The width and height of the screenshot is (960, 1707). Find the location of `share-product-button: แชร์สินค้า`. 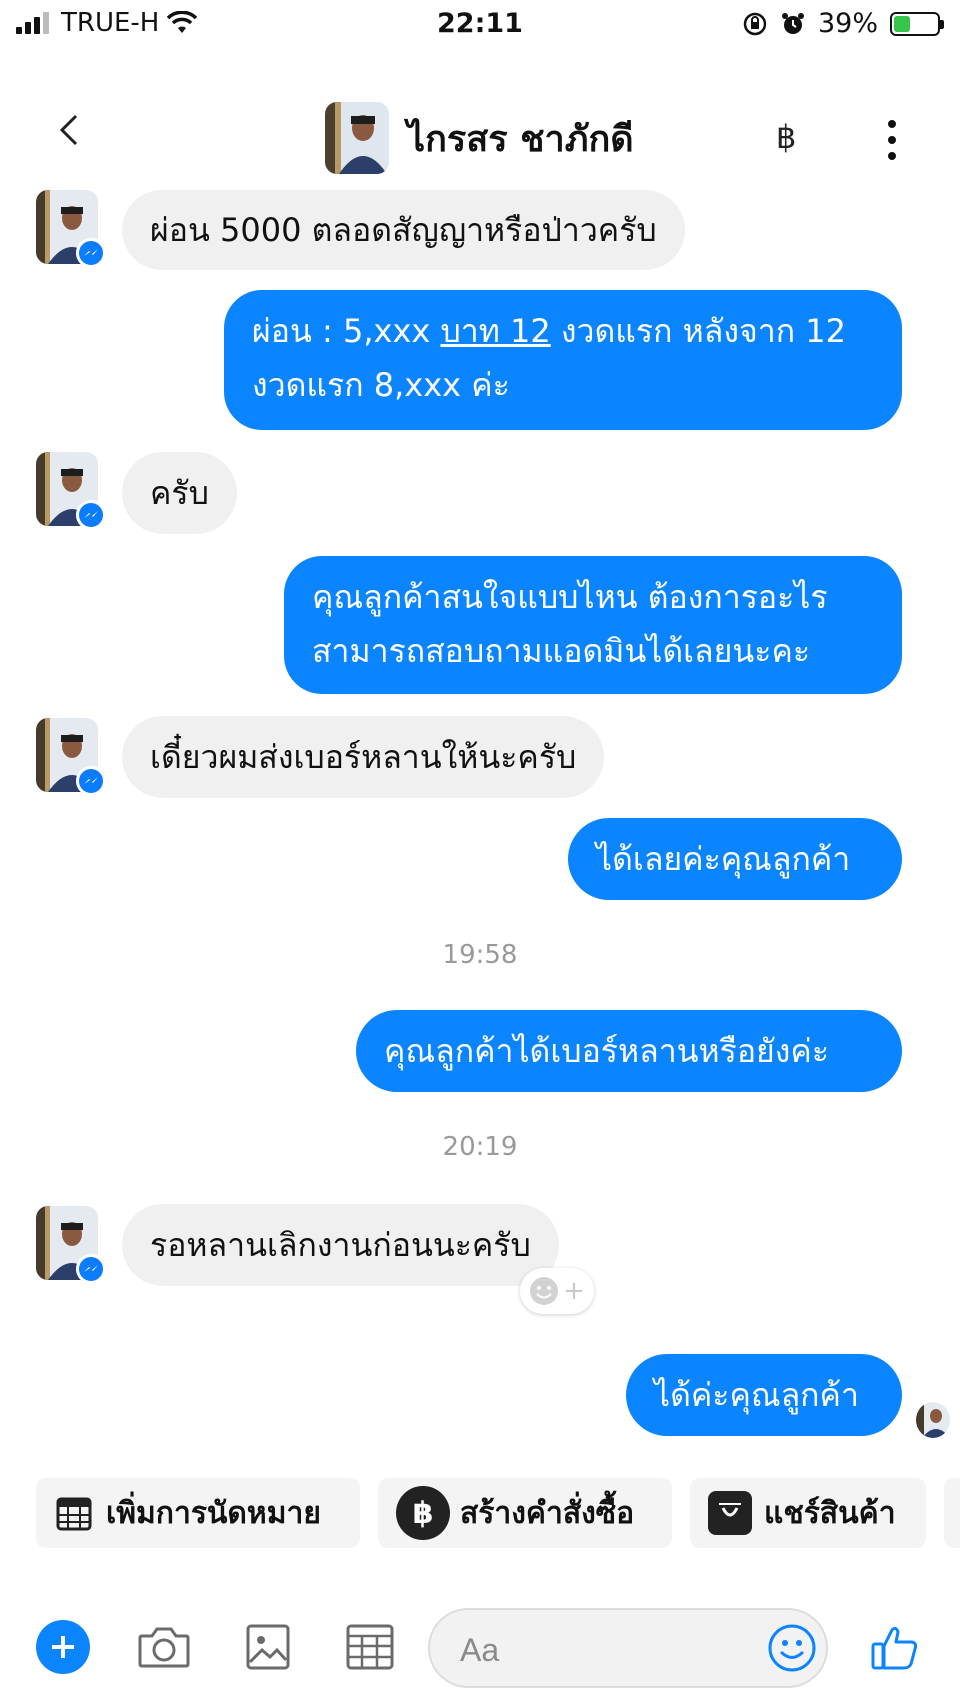

share-product-button: แชร์สินค้า is located at coordinates (808, 1513).